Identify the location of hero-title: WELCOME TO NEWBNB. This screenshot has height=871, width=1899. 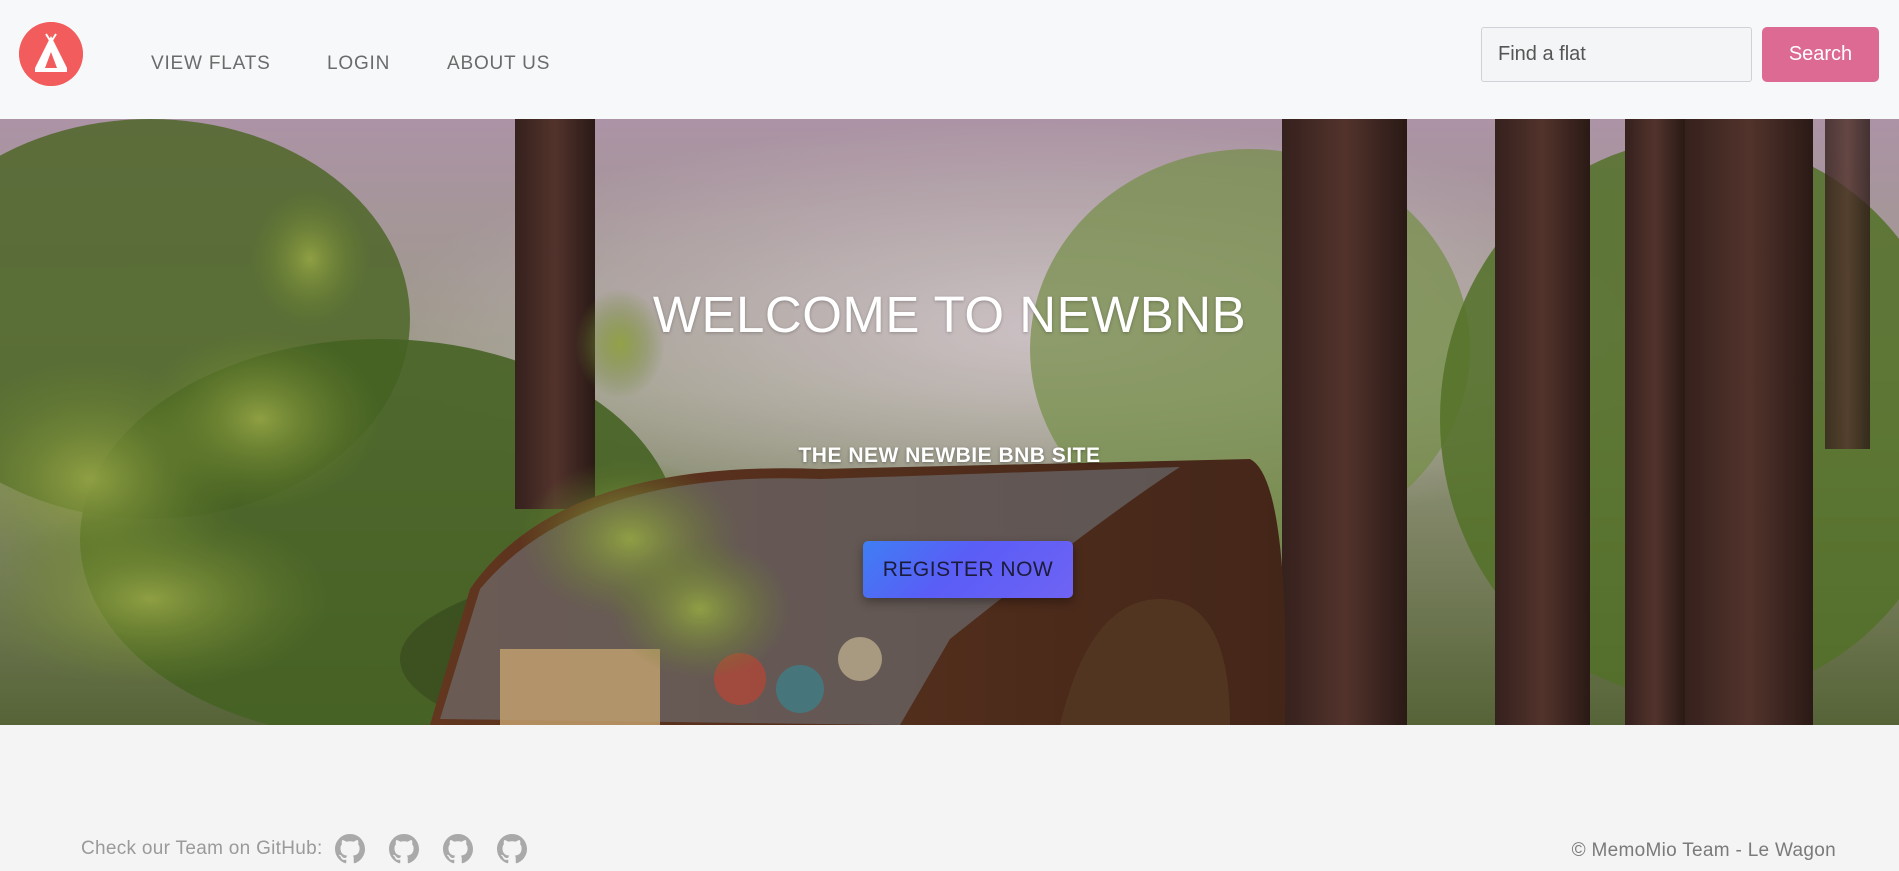
(949, 314).